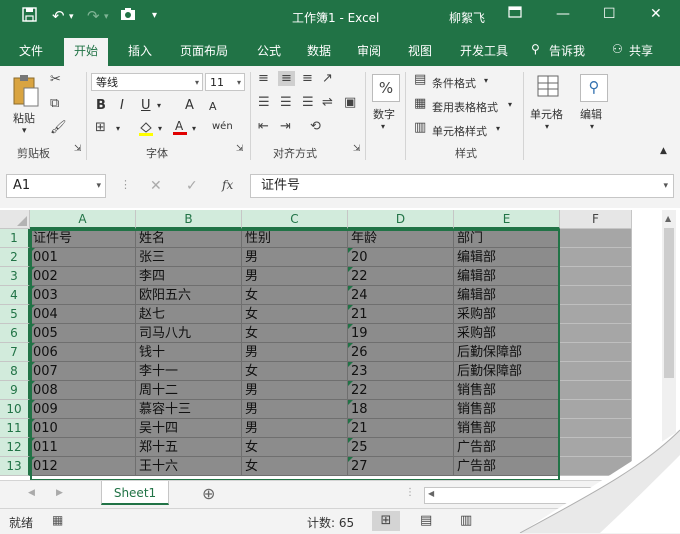 The height and width of the screenshot is (534, 680). I want to click on table-cell: 张三, so click(189, 257).